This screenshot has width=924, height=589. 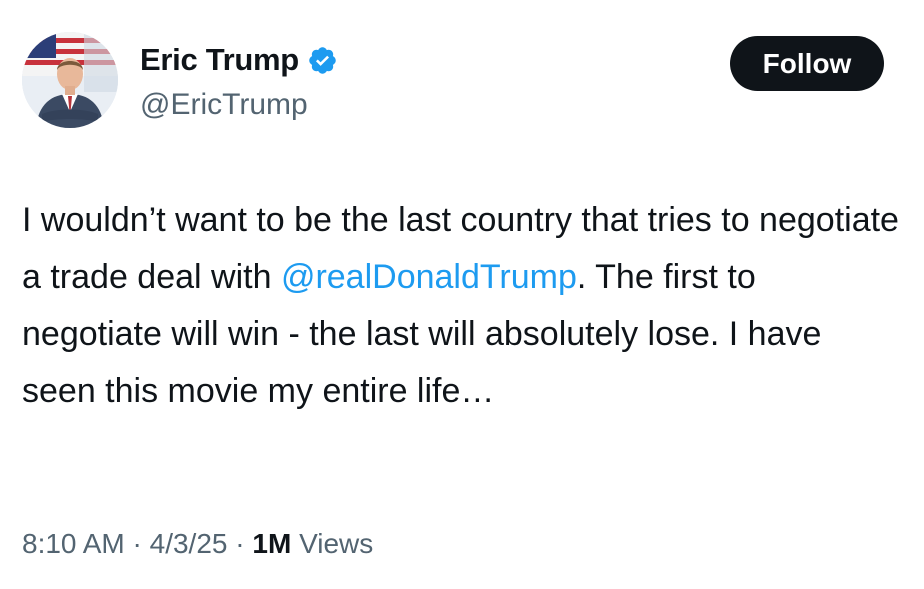 I want to click on tweet-time: 8:10 AM, so click(x=73, y=543).